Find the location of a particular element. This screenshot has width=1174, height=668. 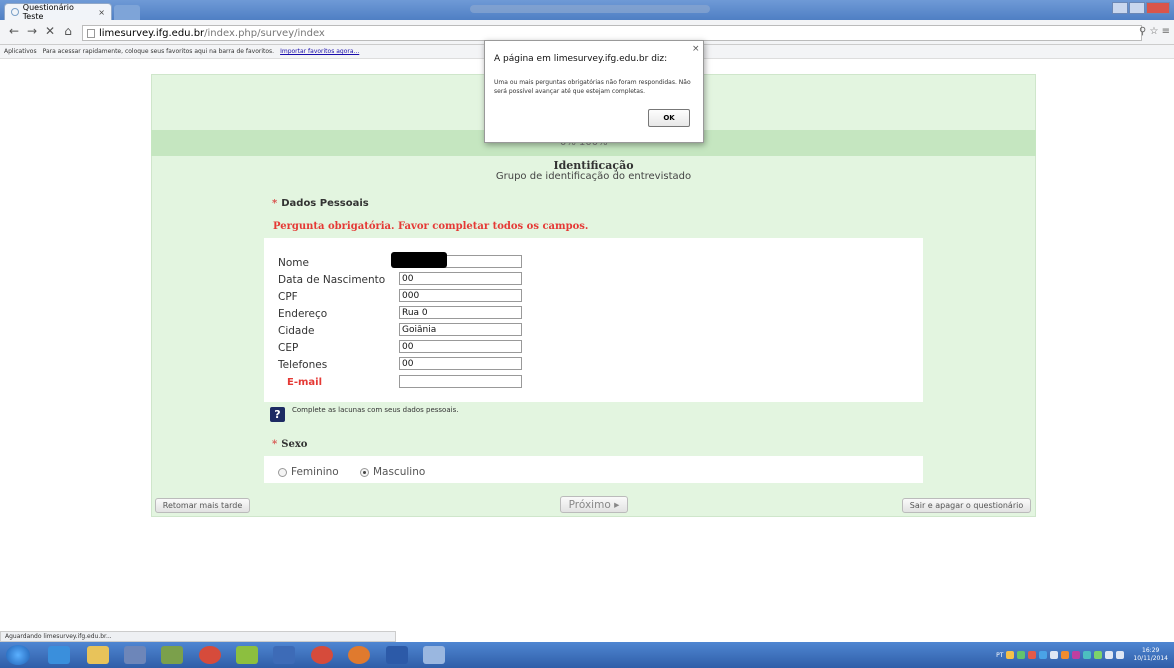

field-label-endereco: Endereço is located at coordinates (303, 314).